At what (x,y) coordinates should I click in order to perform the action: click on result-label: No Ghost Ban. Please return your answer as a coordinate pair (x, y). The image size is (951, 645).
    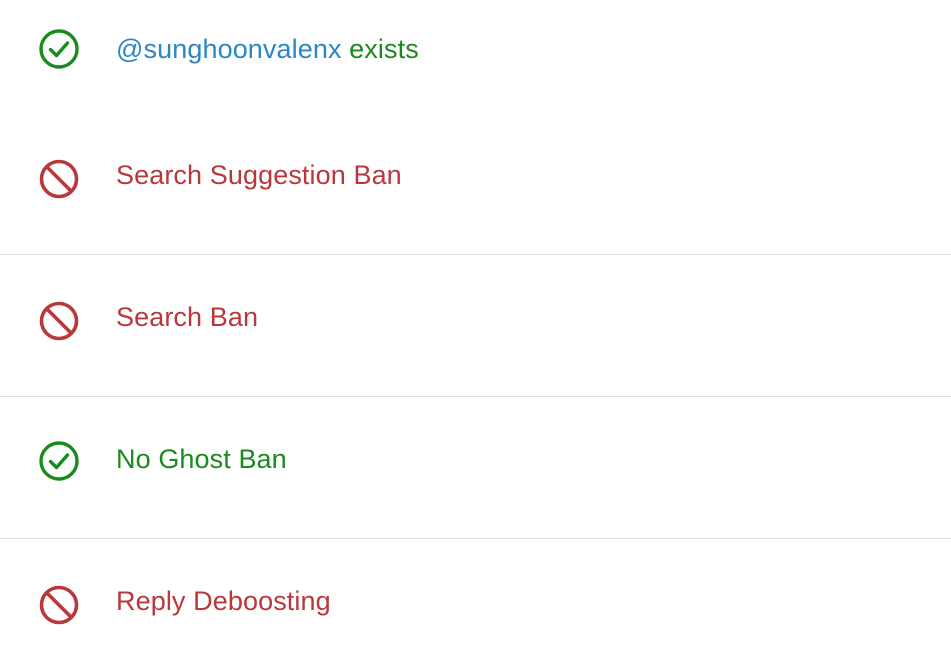
    Looking at the image, I should click on (201, 459).